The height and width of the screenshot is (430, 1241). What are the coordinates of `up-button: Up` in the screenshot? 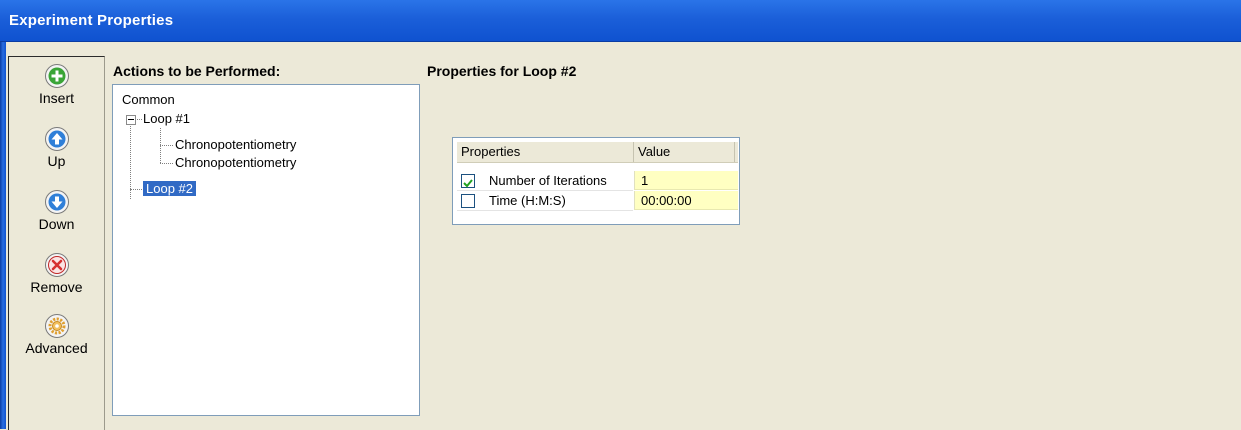 It's located at (56, 156).